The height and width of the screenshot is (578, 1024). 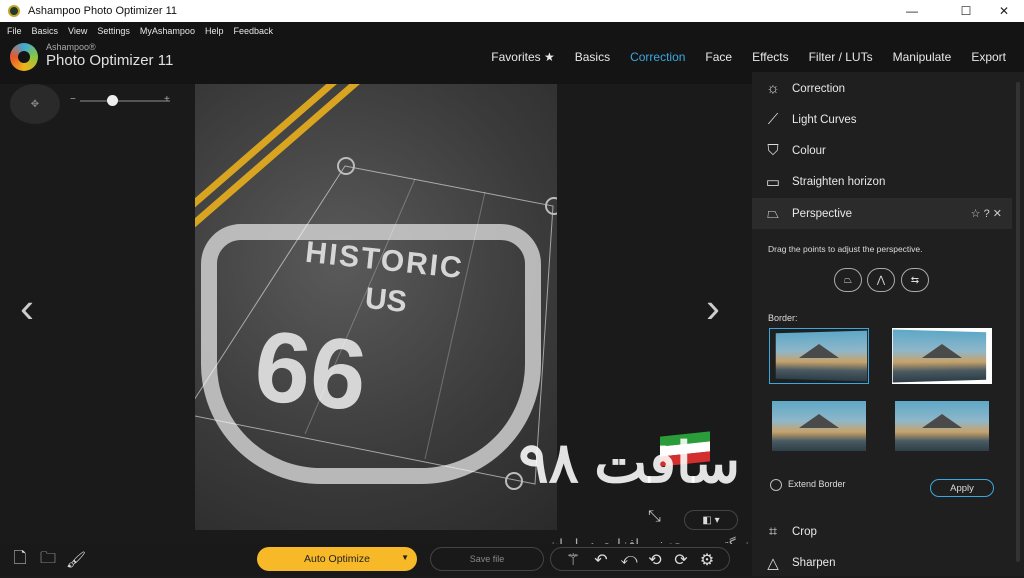 What do you see at coordinates (112, 100) in the screenshot?
I see `zoom-slider-handle` at bounding box center [112, 100].